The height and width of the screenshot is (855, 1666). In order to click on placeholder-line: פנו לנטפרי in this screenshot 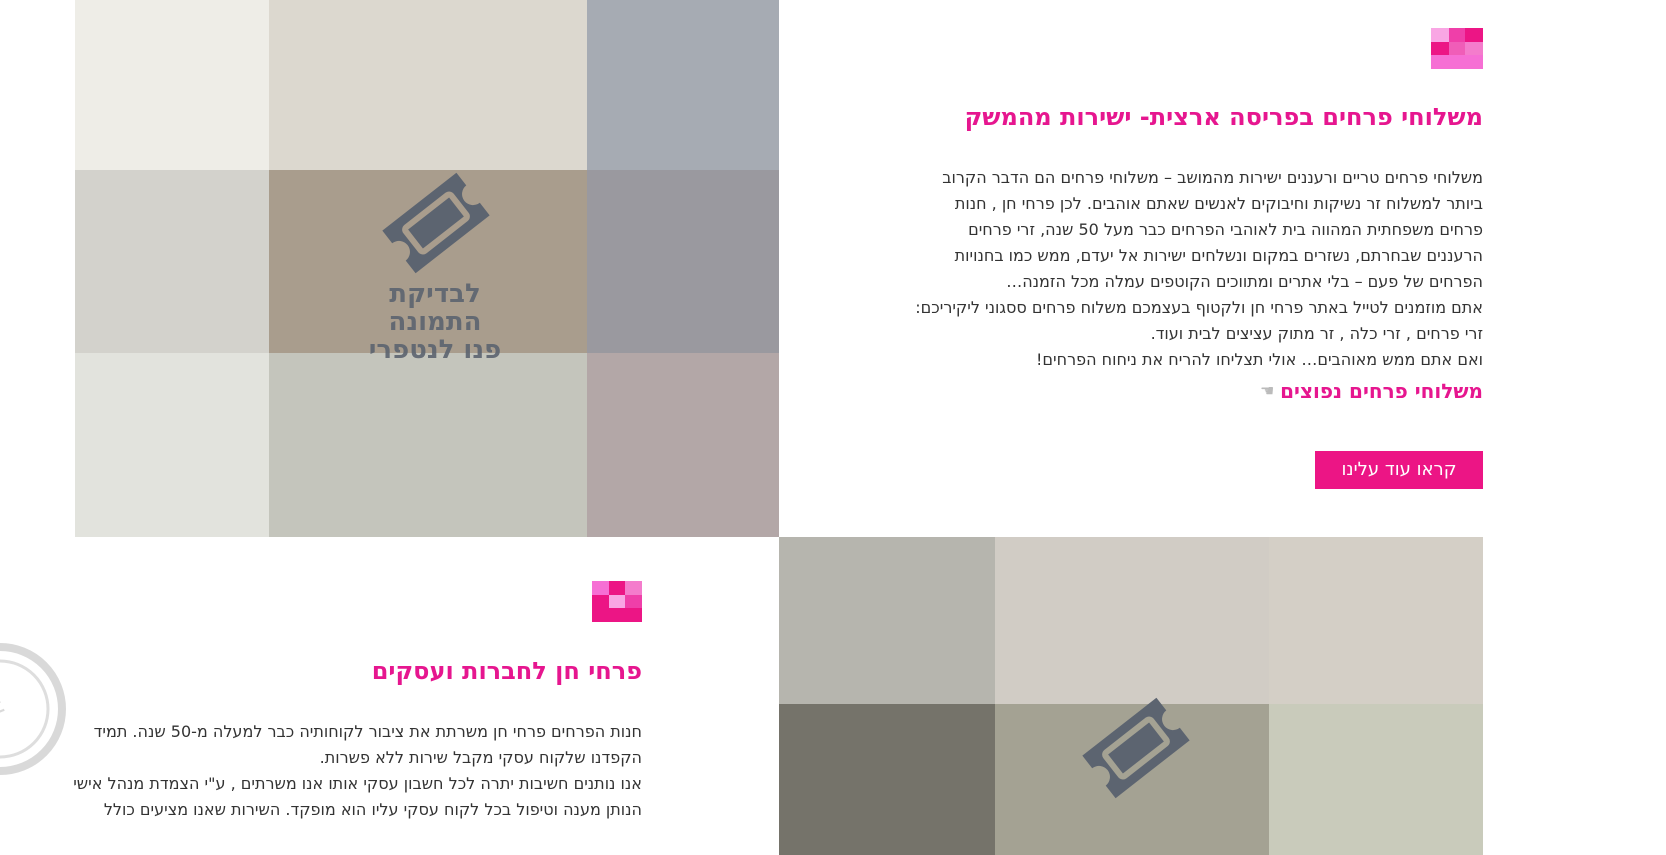, I will do `click(435, 350)`.